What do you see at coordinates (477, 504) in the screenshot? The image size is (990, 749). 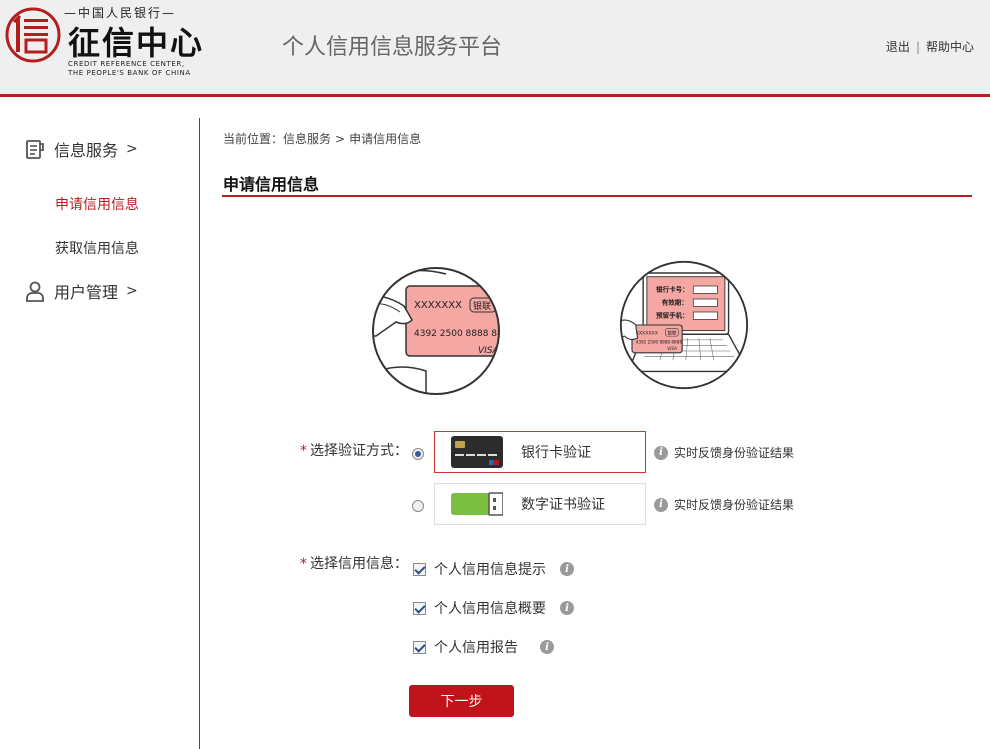 I see `usb-key-icon` at bounding box center [477, 504].